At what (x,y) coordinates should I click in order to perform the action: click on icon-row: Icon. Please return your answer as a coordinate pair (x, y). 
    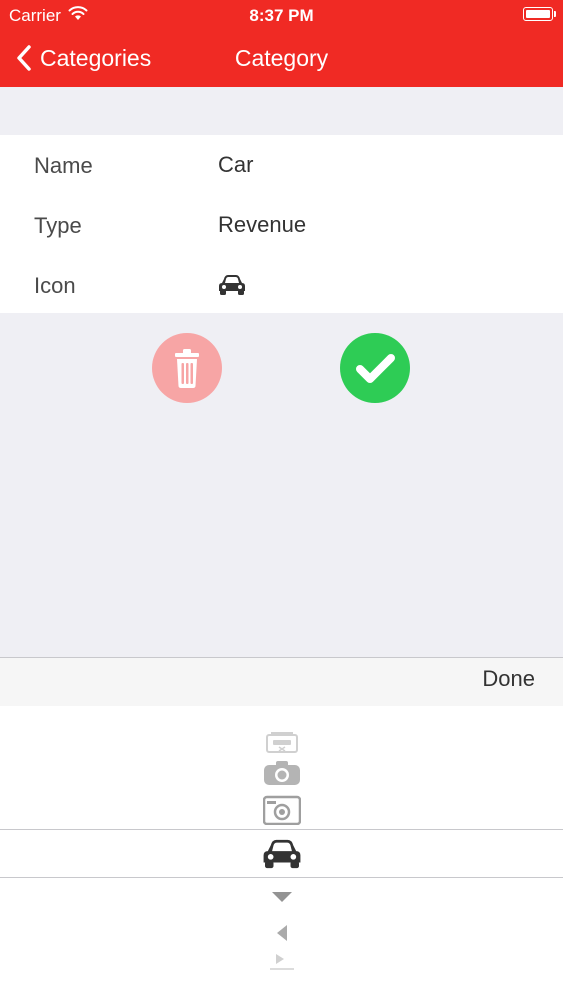
    Looking at the image, I should click on (281, 285).